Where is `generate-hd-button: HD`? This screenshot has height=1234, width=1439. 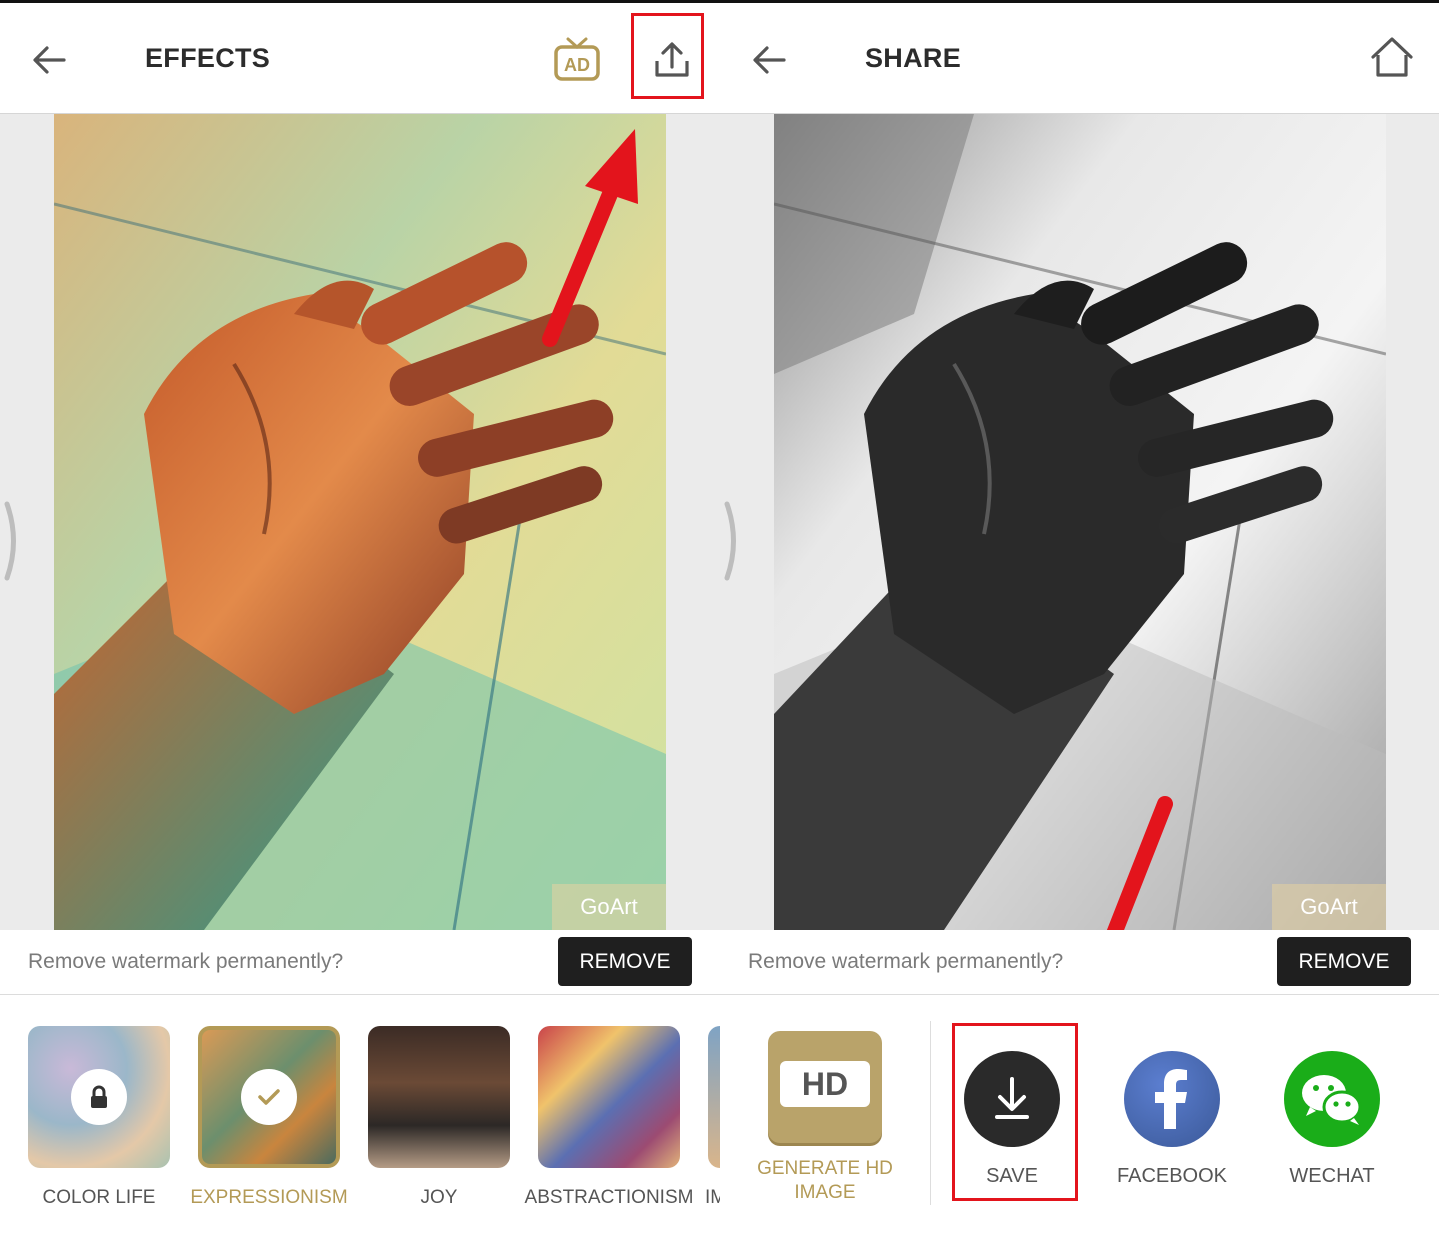
generate-hd-button: HD is located at coordinates (825, 1087).